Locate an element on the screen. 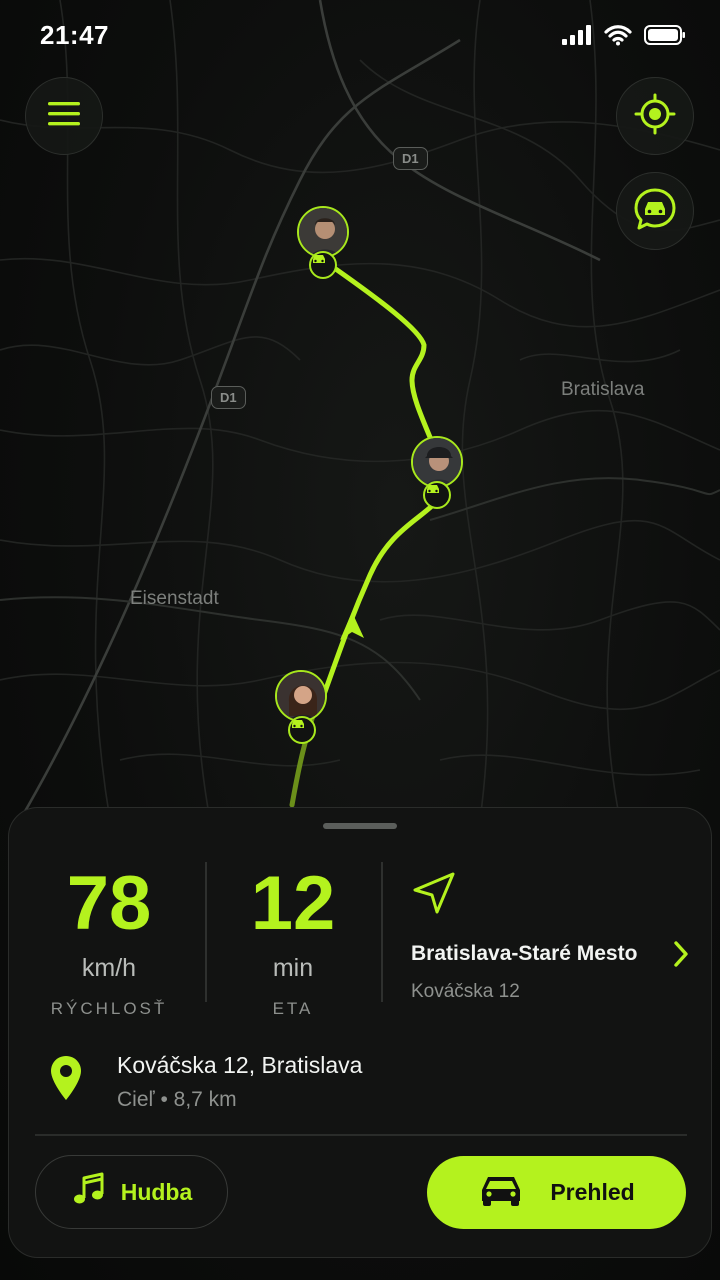 Image resolution: width=720 pixels, height=1280 pixels. navigation-info: Bratislava-Staré Mesto Kováčska 12 is located at coordinates (556, 943).